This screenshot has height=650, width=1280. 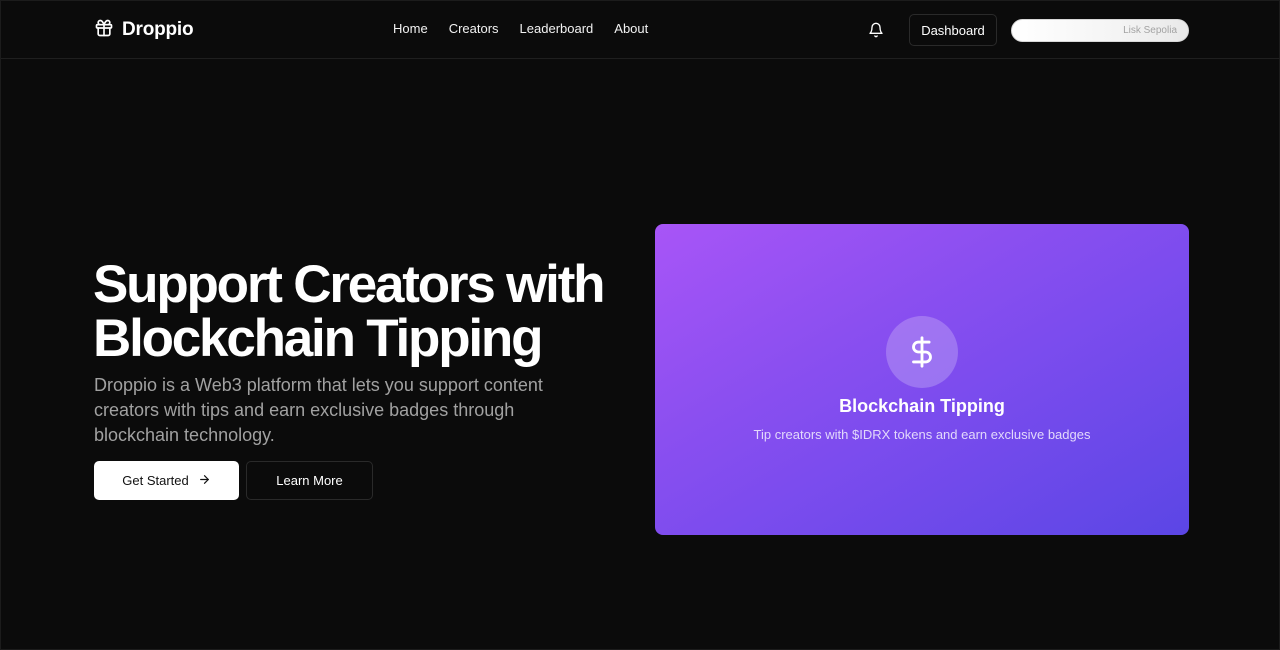 I want to click on hero-title: Support Creators with Blockchain Tipping, so click(x=373, y=312).